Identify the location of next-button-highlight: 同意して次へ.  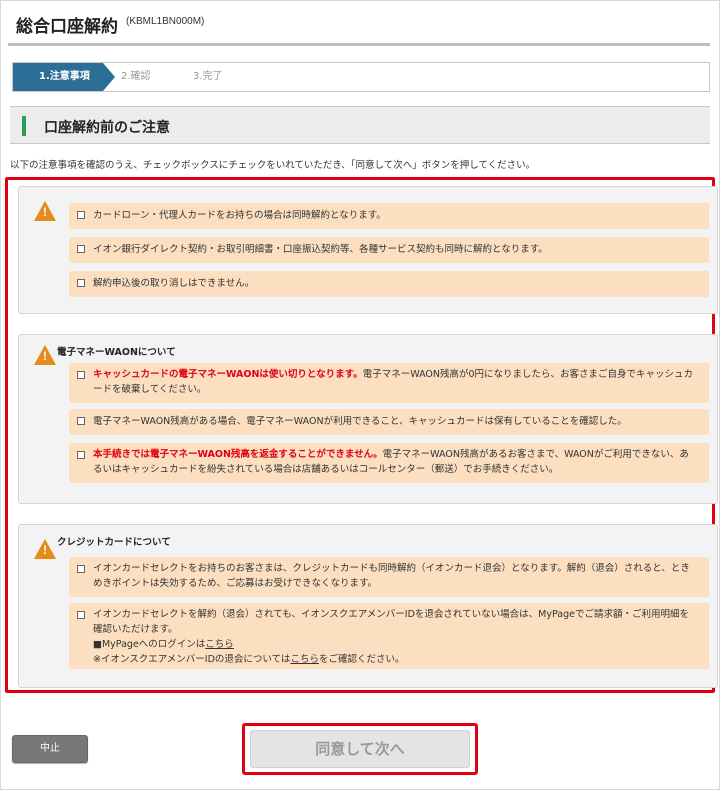
(360, 749).